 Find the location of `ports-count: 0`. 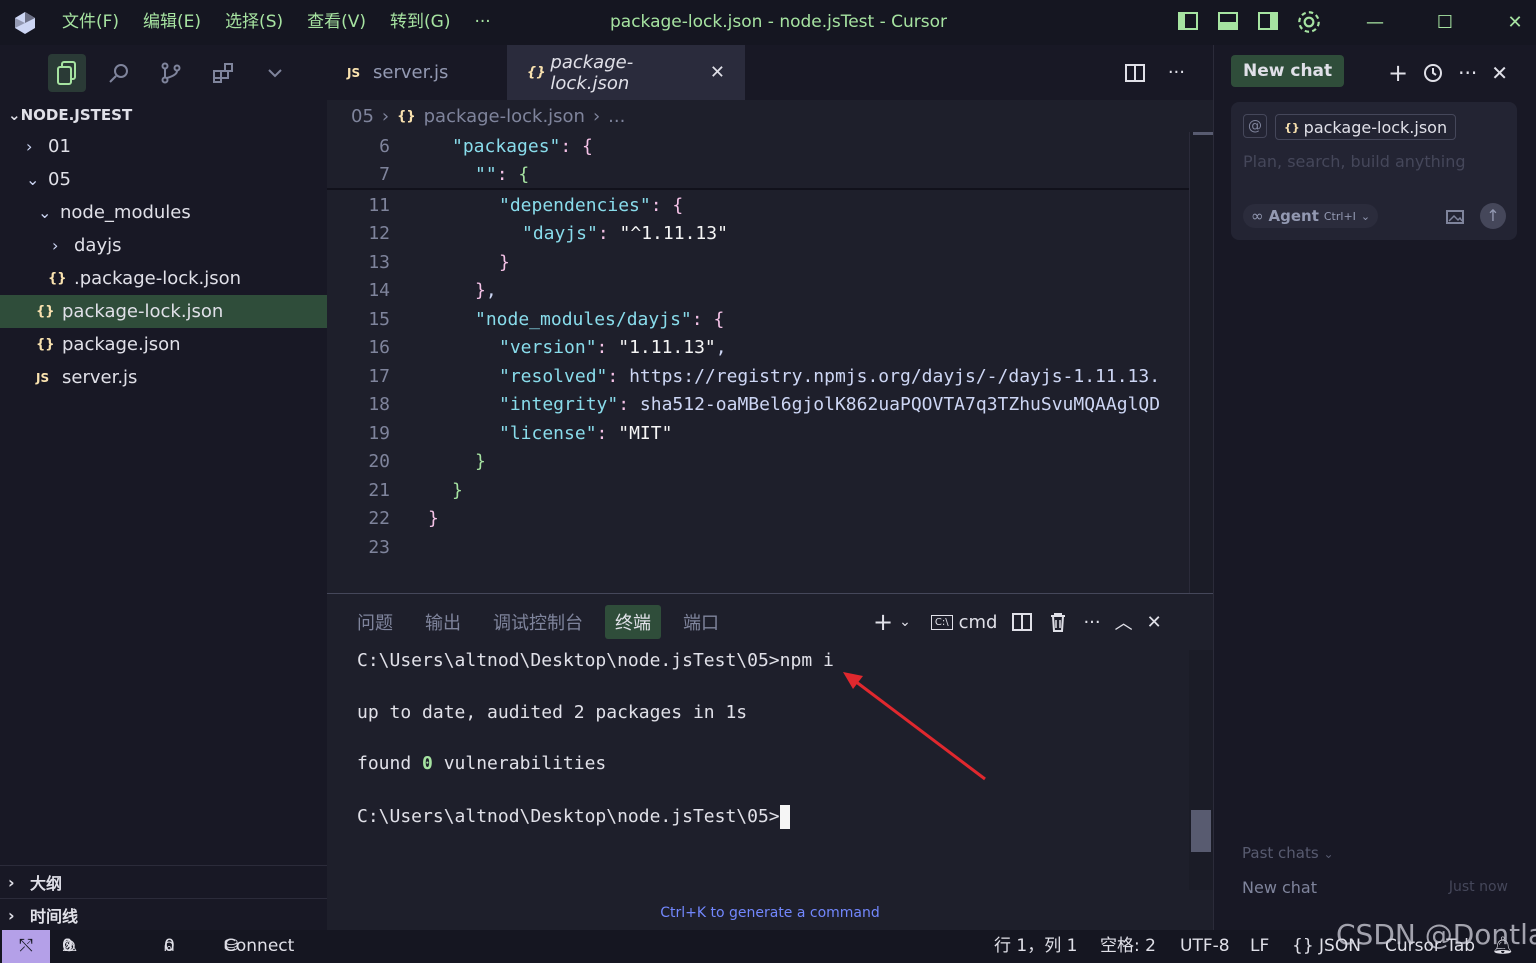

ports-count: 0 is located at coordinates (169, 946).